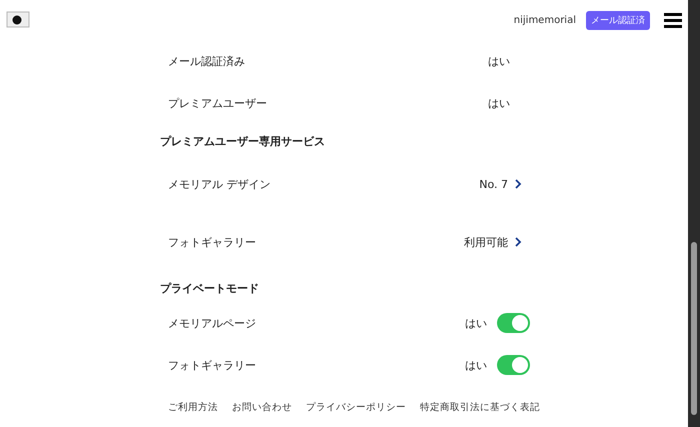  I want to click on setting-label: プレミアムユーザー, so click(218, 103).